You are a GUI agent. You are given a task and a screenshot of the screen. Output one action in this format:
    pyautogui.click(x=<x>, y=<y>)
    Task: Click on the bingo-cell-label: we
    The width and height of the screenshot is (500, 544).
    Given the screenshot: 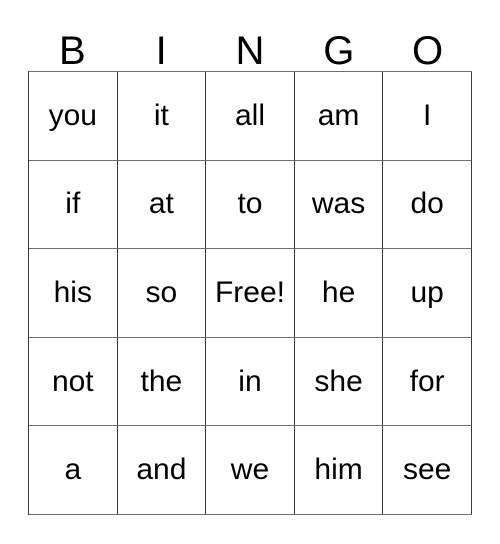 What is the action you would take?
    pyautogui.click(x=250, y=470)
    